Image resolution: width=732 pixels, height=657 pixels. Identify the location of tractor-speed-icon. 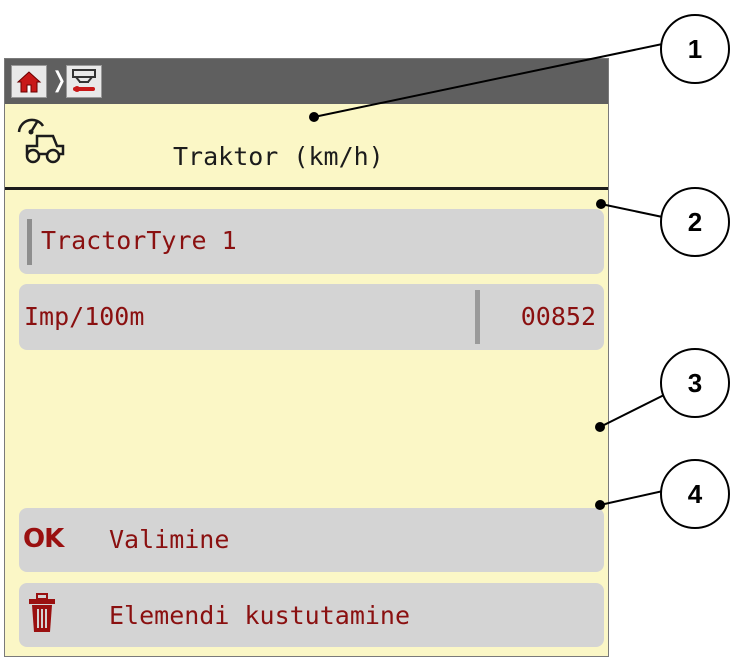
(41, 141).